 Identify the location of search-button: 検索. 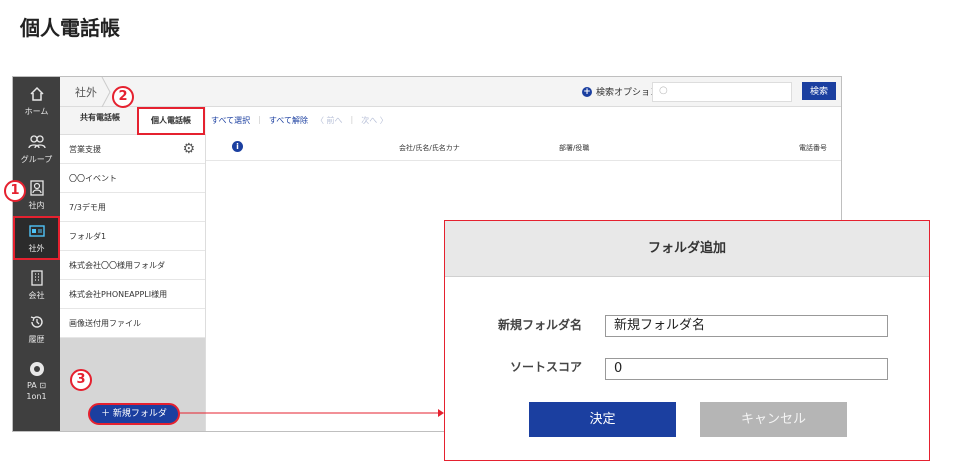
(819, 91).